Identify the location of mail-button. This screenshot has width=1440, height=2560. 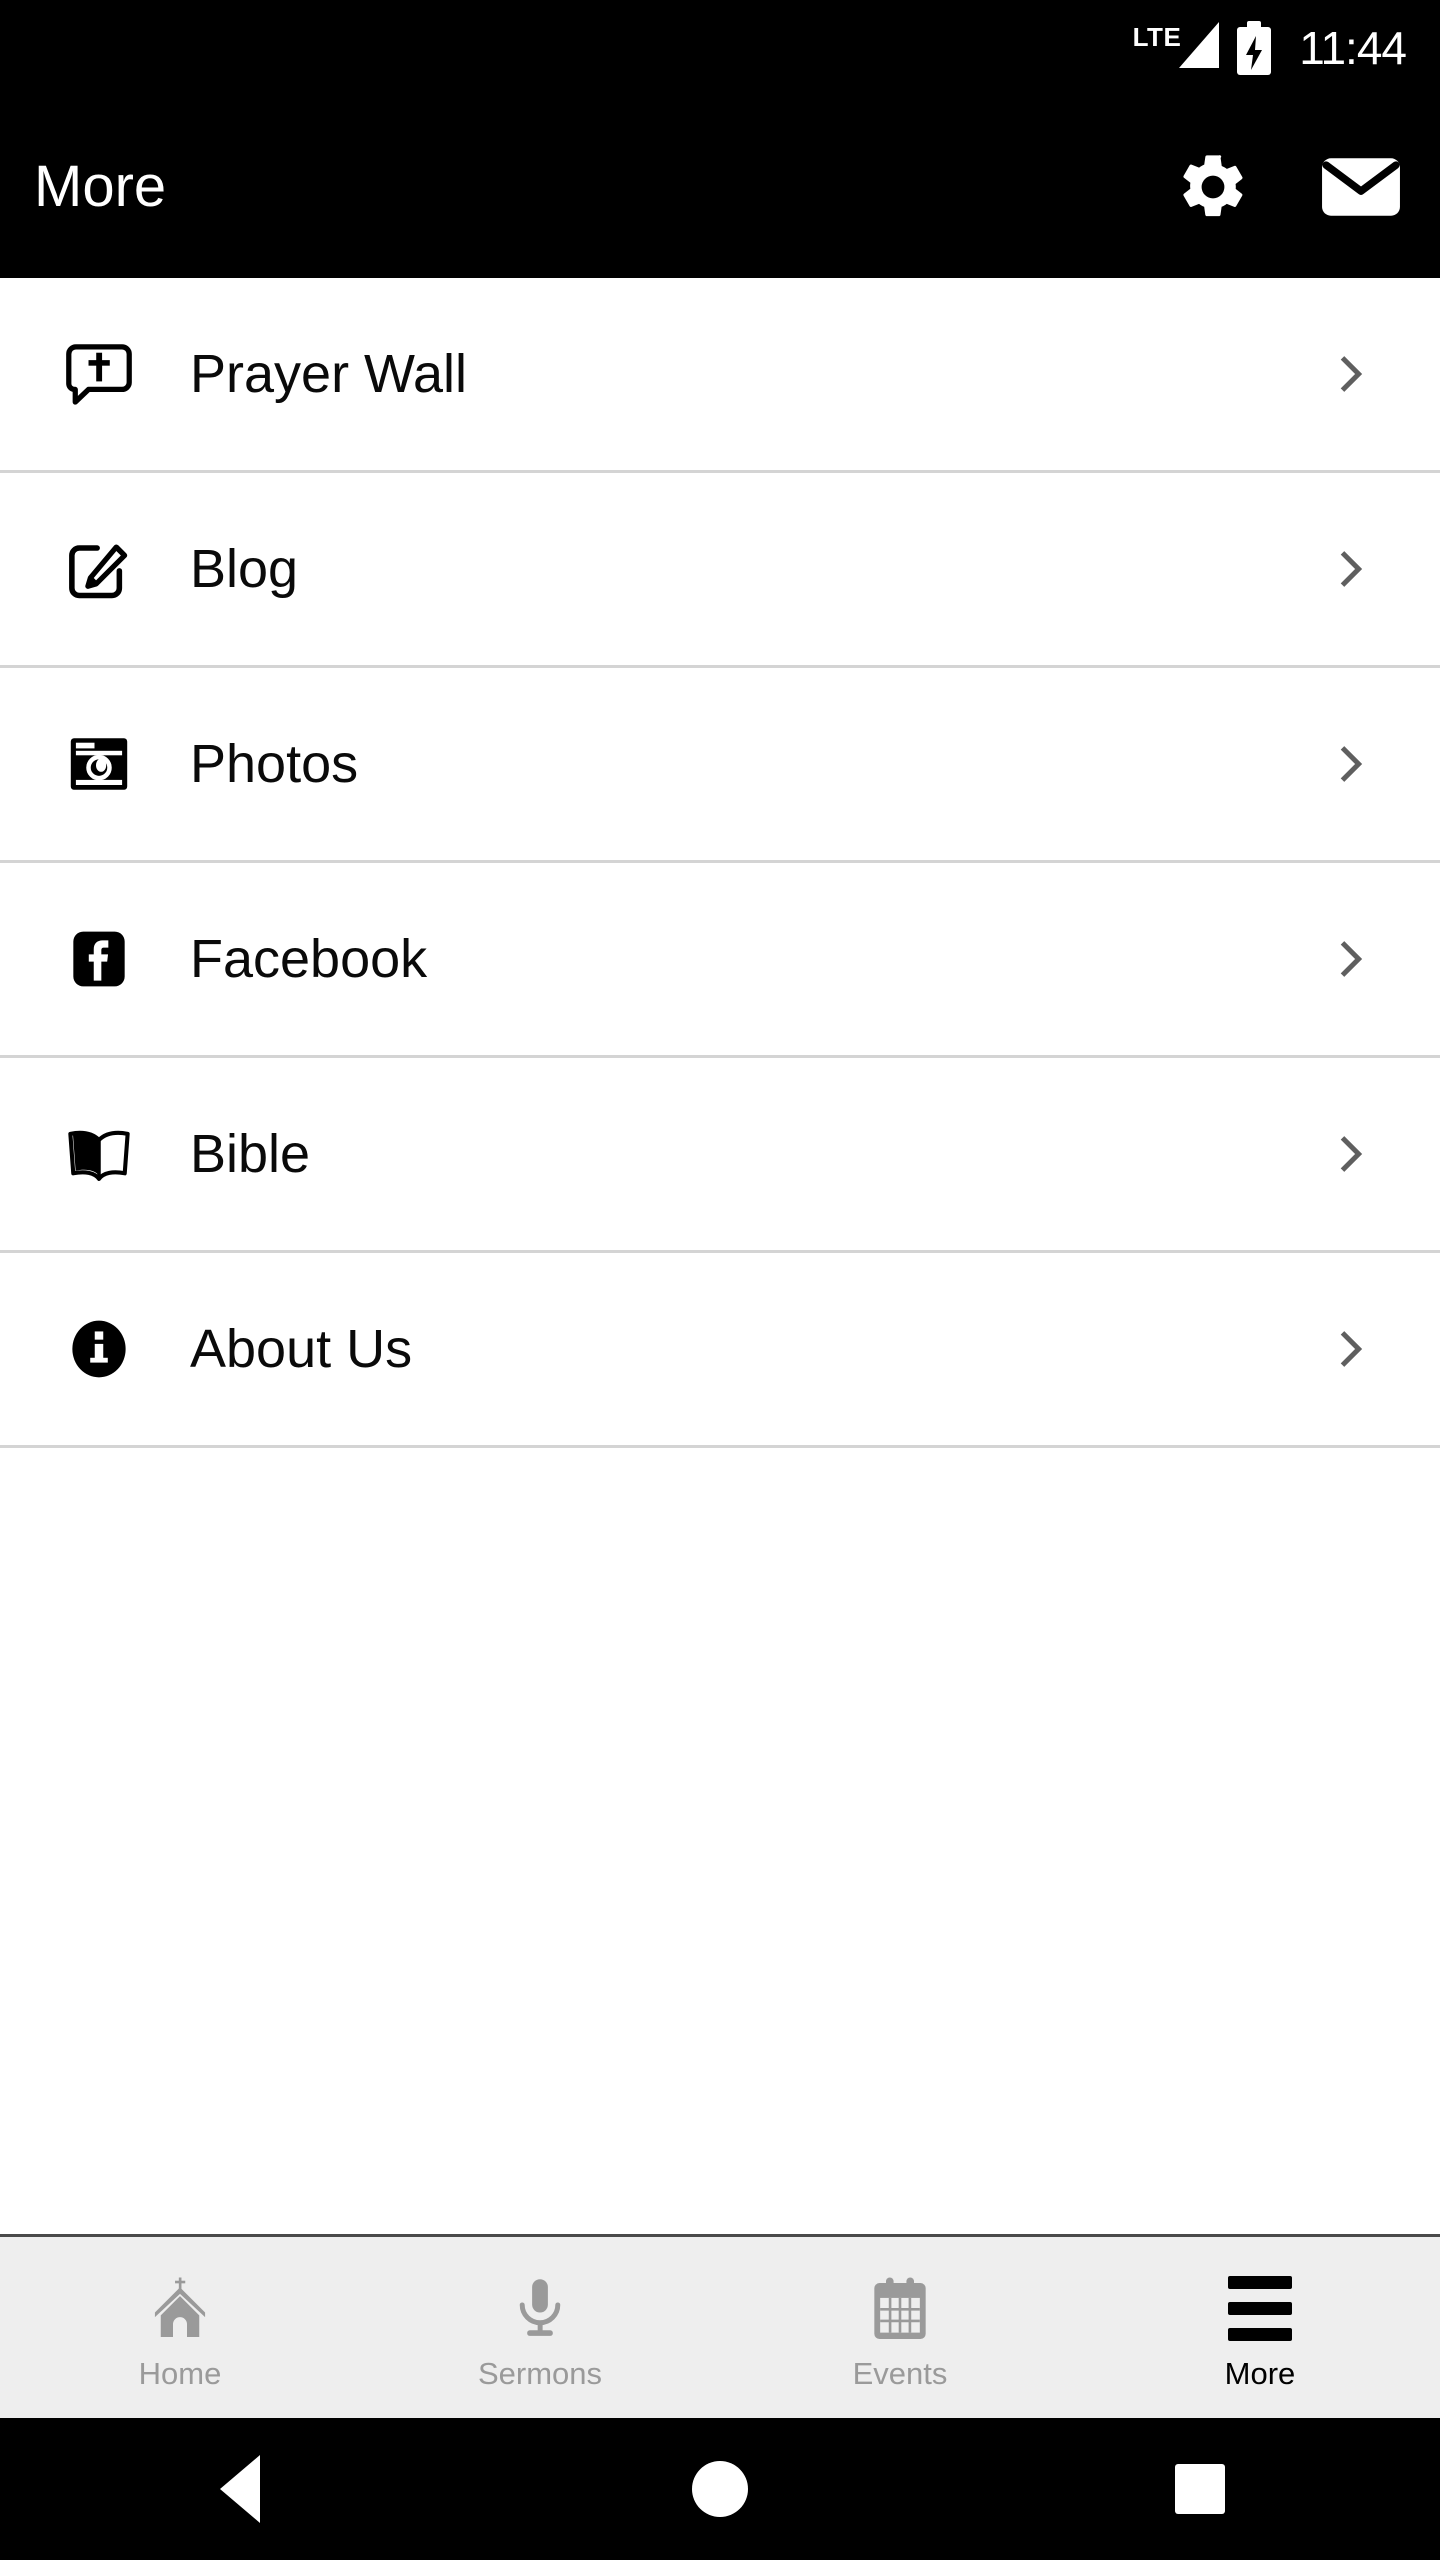
(1361, 187).